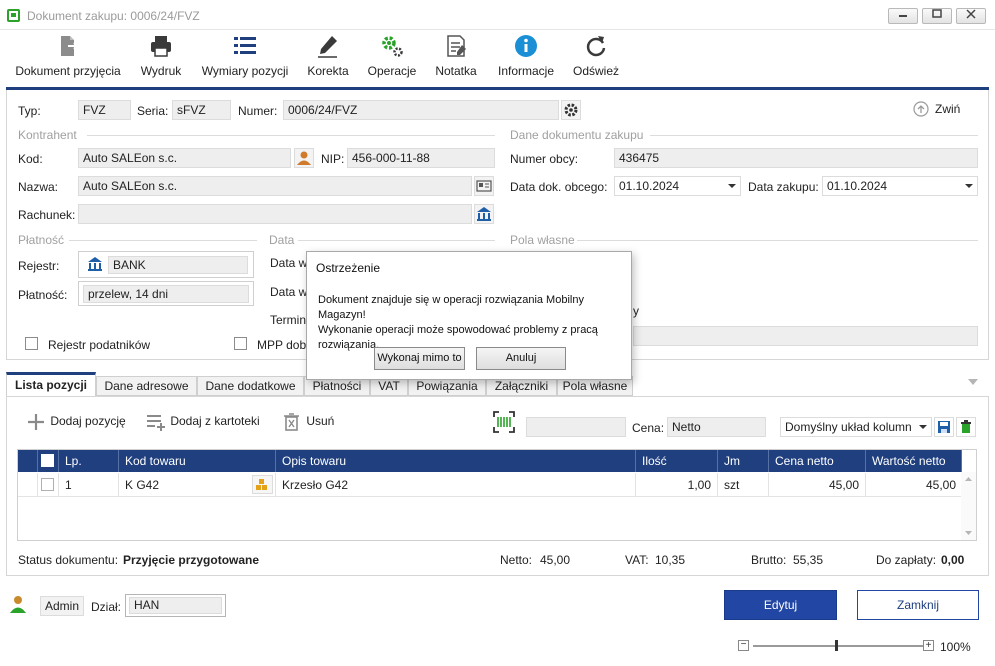 The image size is (995, 666). Describe the element at coordinates (456, 58) in the screenshot. I see `toolbar-note-button: Notatka` at that location.